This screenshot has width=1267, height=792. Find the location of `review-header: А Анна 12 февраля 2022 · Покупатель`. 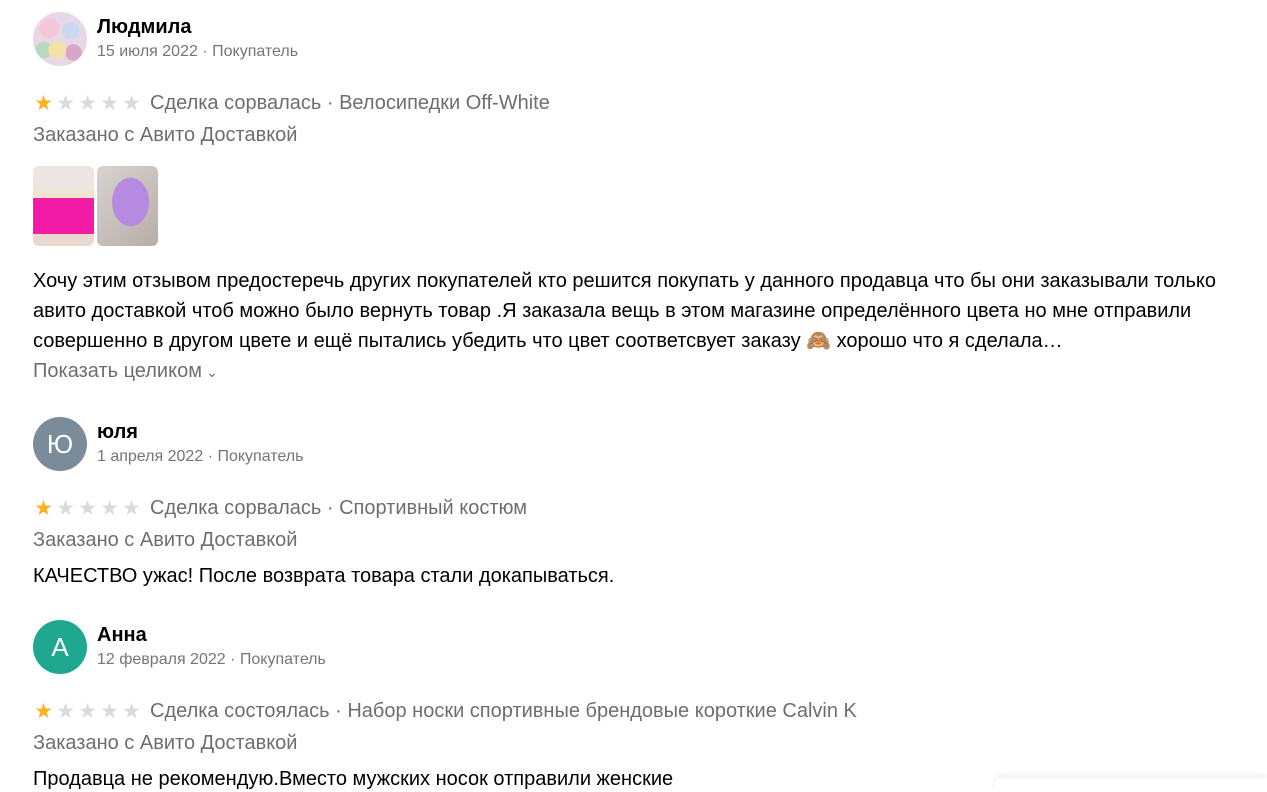

review-header: А Анна 12 февраля 2022 · Покупатель is located at coordinates (650, 647).